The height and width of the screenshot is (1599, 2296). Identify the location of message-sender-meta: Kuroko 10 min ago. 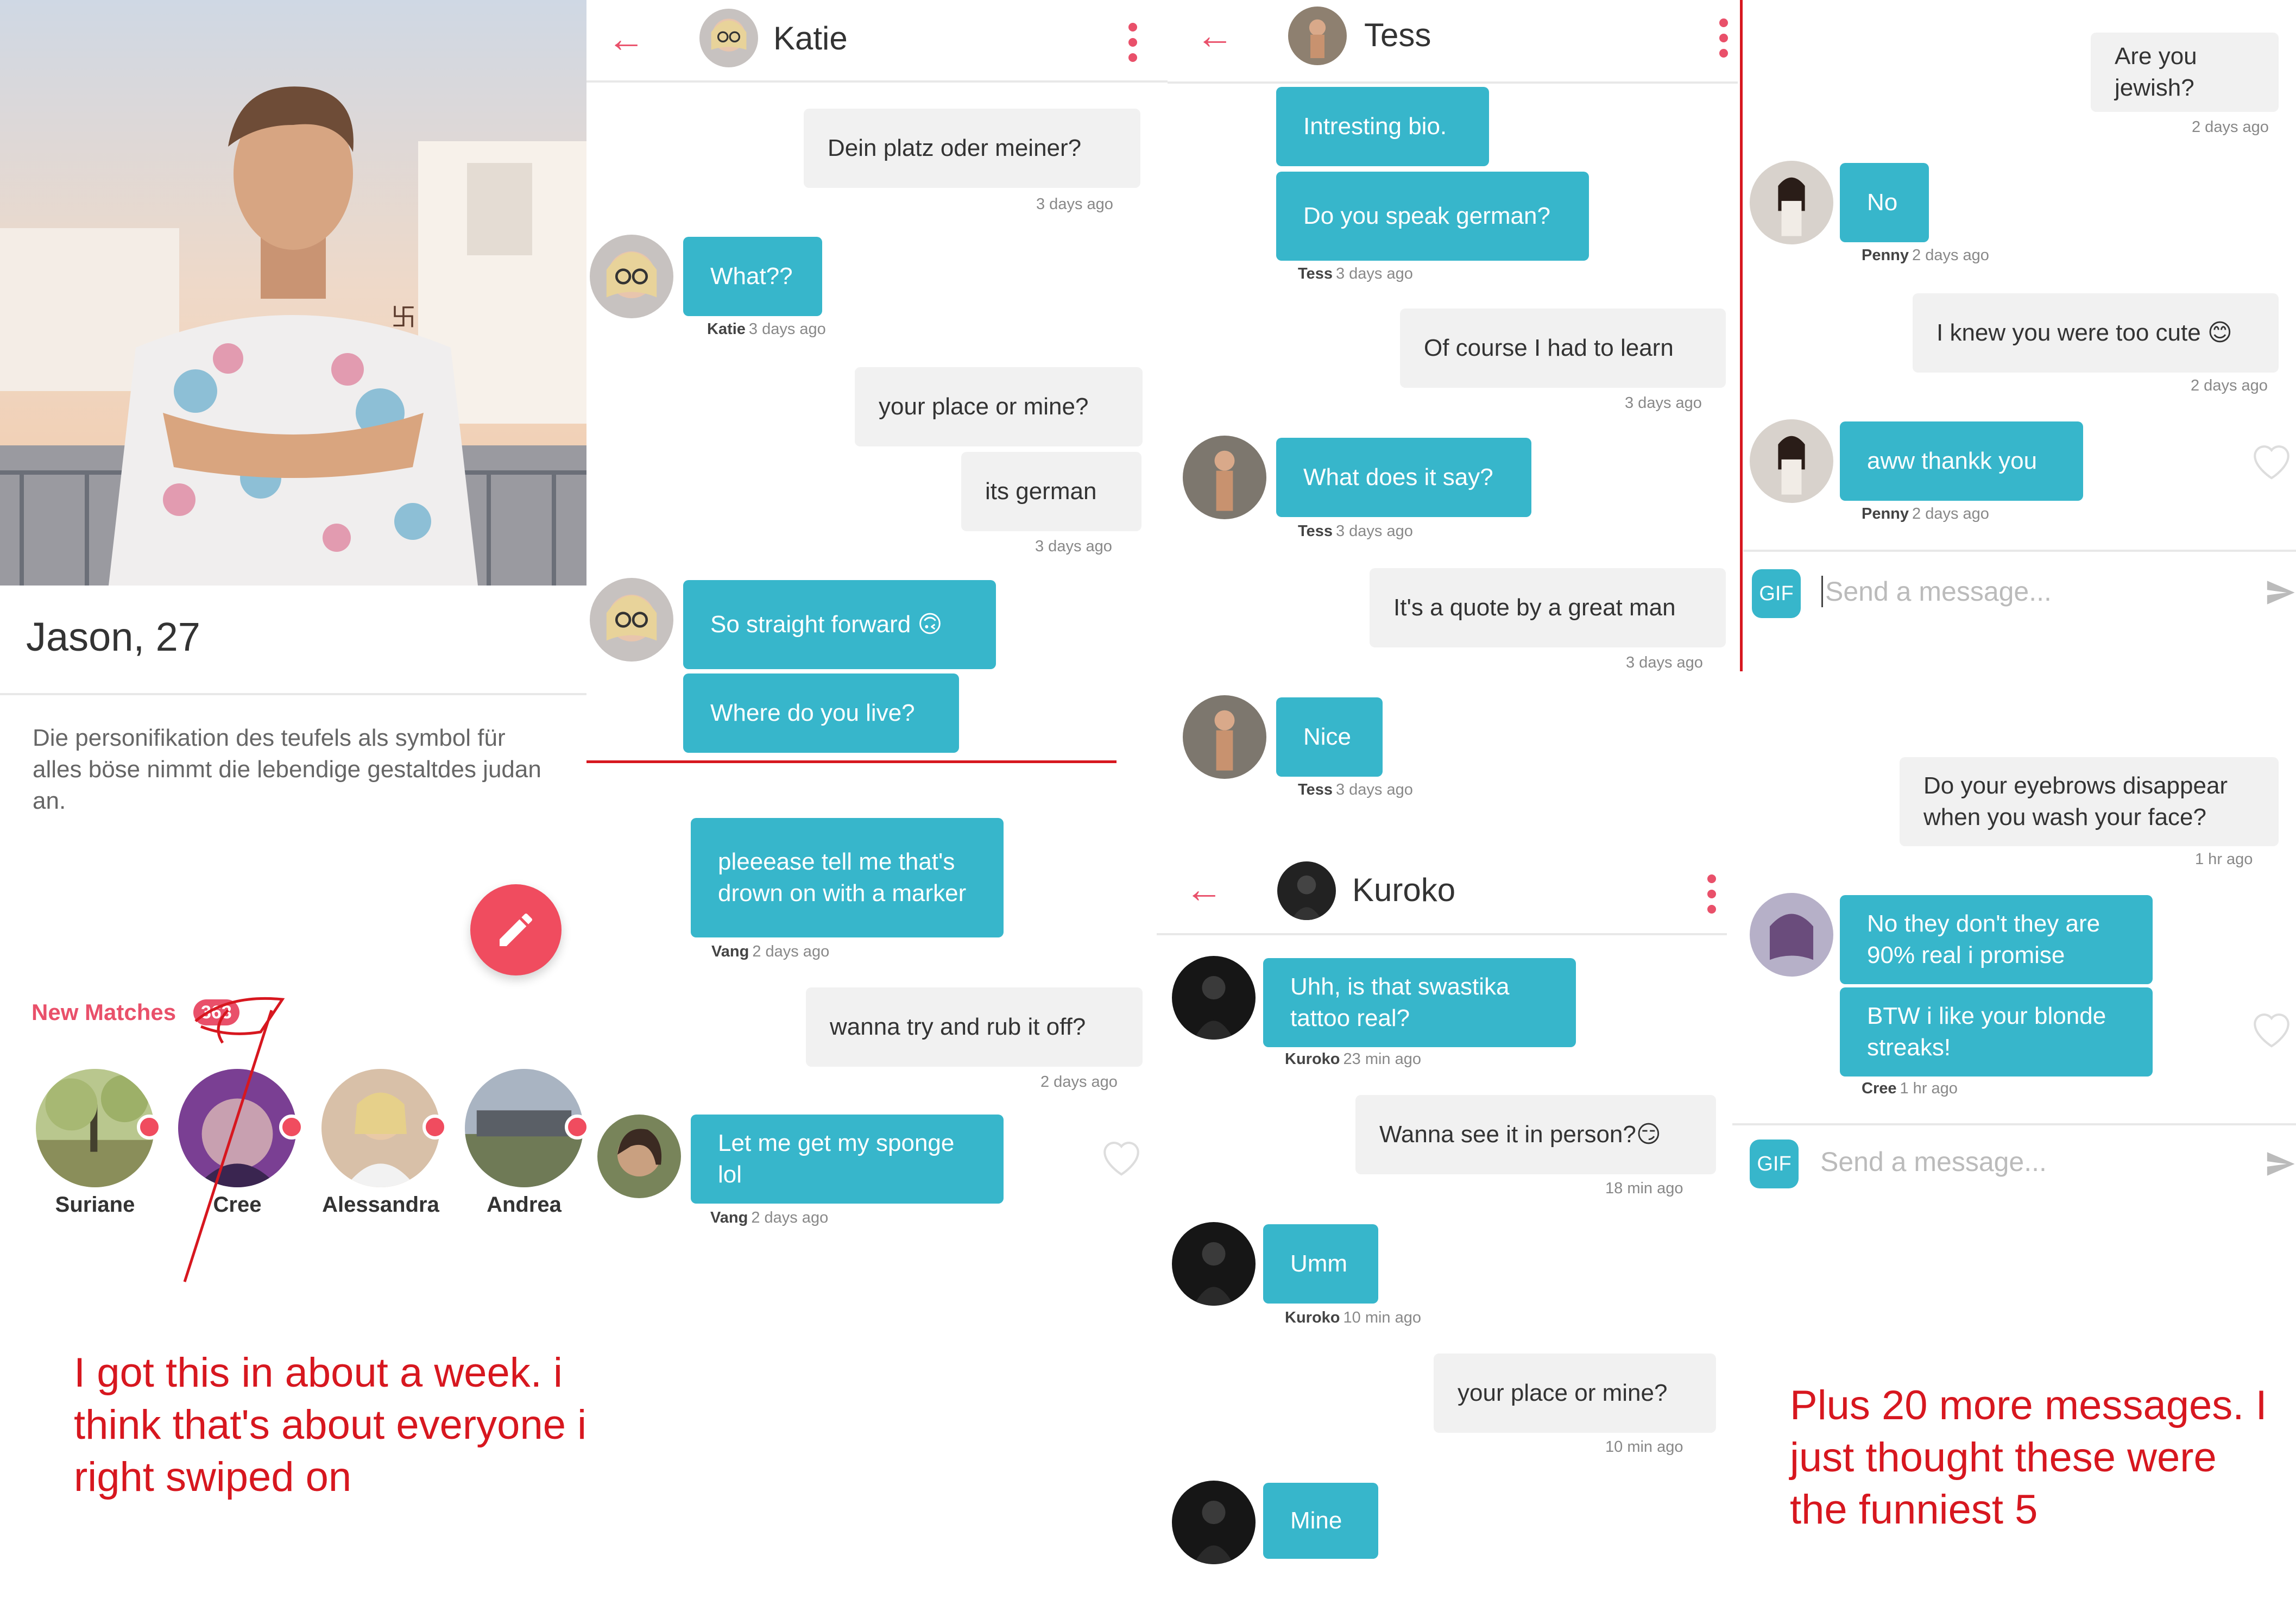
(1353, 1318).